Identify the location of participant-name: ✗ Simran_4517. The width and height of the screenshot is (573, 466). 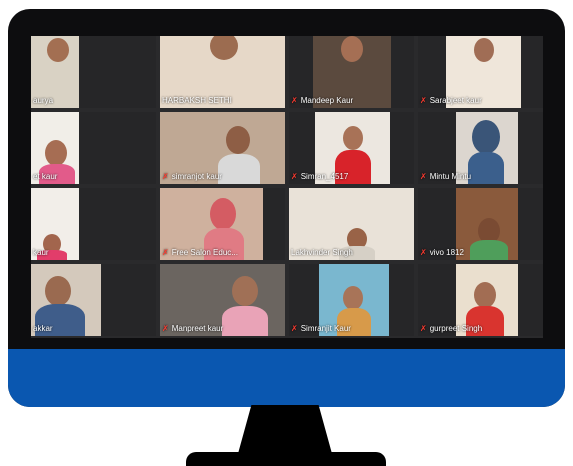
(320, 176).